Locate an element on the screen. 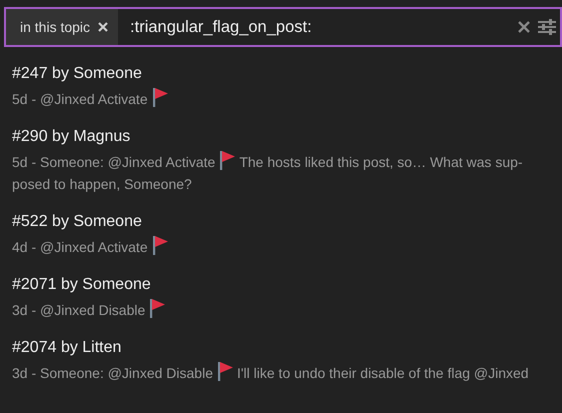 This screenshot has height=413, width=562. result-excerpt: 3d - @Jinxed Disable is located at coordinates (287, 309).